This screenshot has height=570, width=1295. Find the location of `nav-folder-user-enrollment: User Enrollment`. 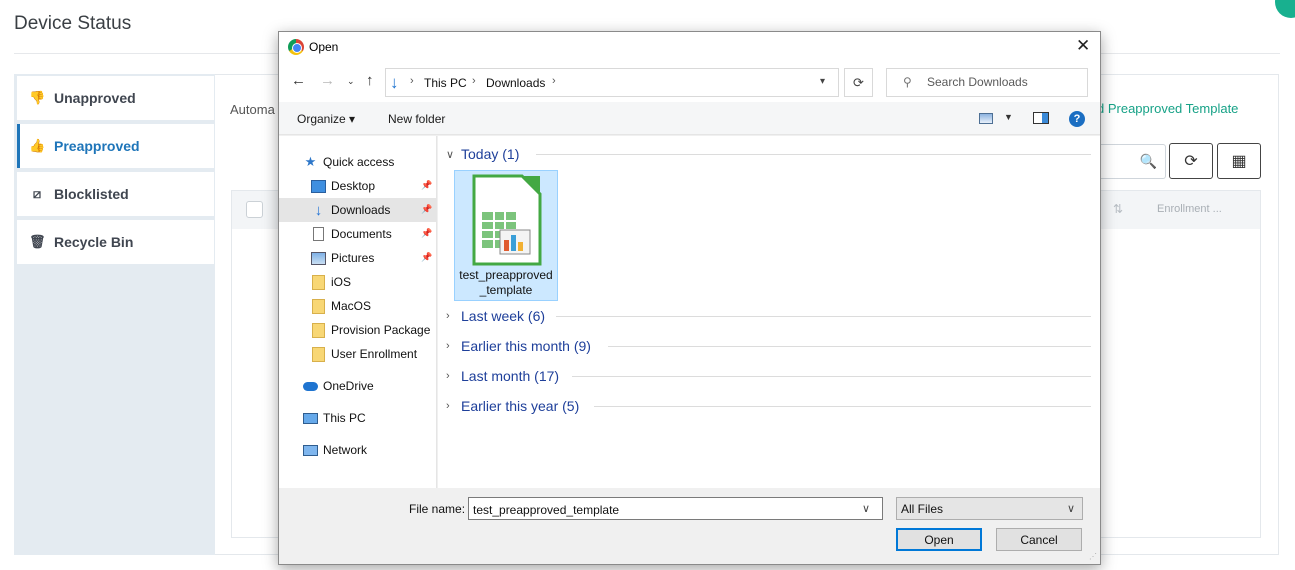

nav-folder-user-enrollment: User Enrollment is located at coordinates (364, 354).